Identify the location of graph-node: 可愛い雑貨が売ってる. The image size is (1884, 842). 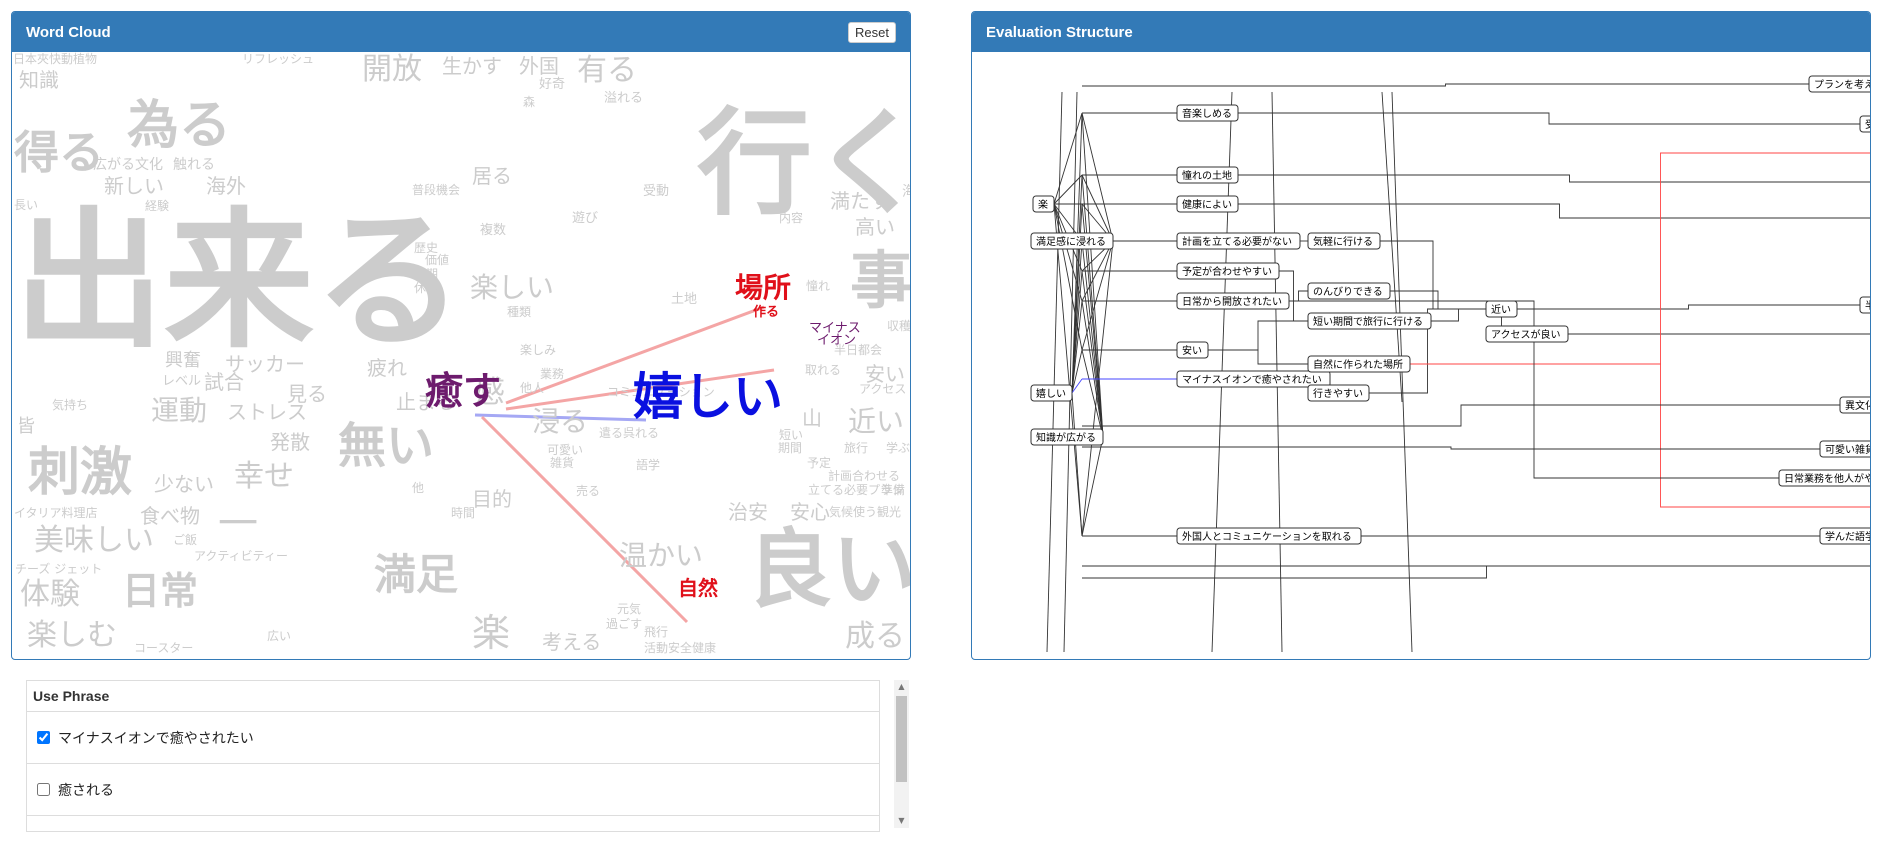
(1844, 449).